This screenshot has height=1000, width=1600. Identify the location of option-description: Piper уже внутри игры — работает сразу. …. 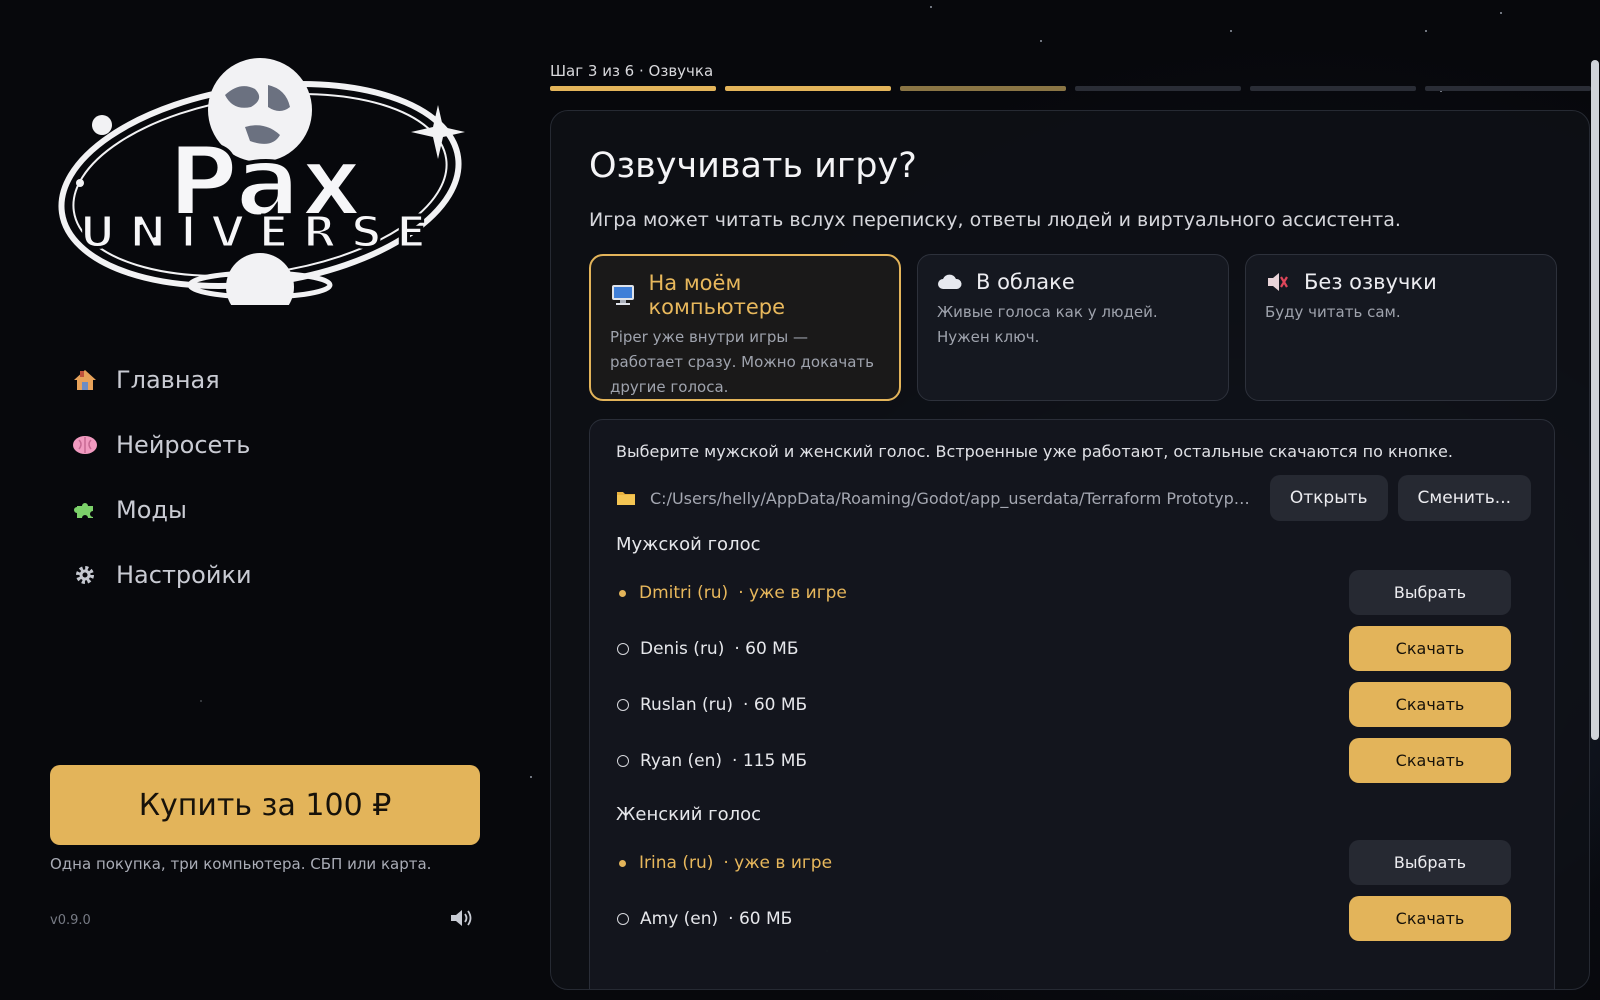
(742, 362).